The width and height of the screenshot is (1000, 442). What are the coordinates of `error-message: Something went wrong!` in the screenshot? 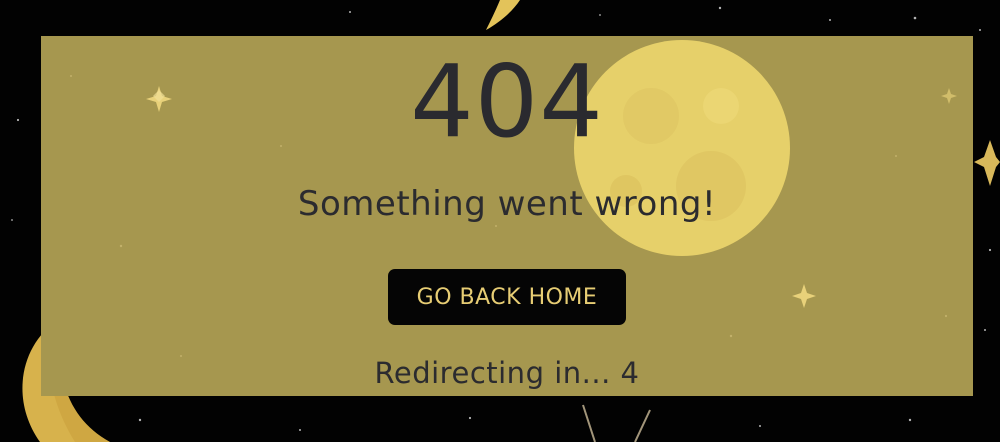 It's located at (507, 204).